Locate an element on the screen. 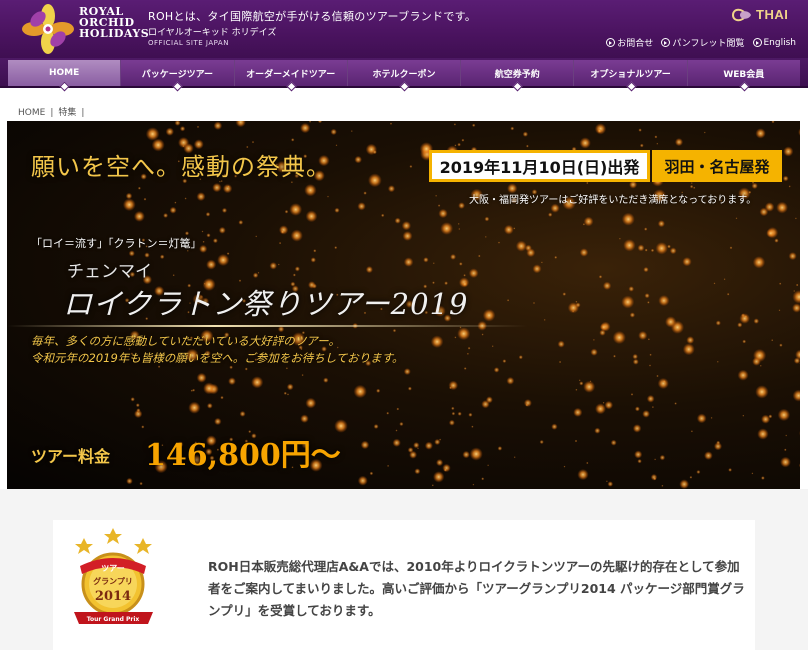 The width and height of the screenshot is (808, 650). badge-line-1: ツアー is located at coordinates (113, 568).